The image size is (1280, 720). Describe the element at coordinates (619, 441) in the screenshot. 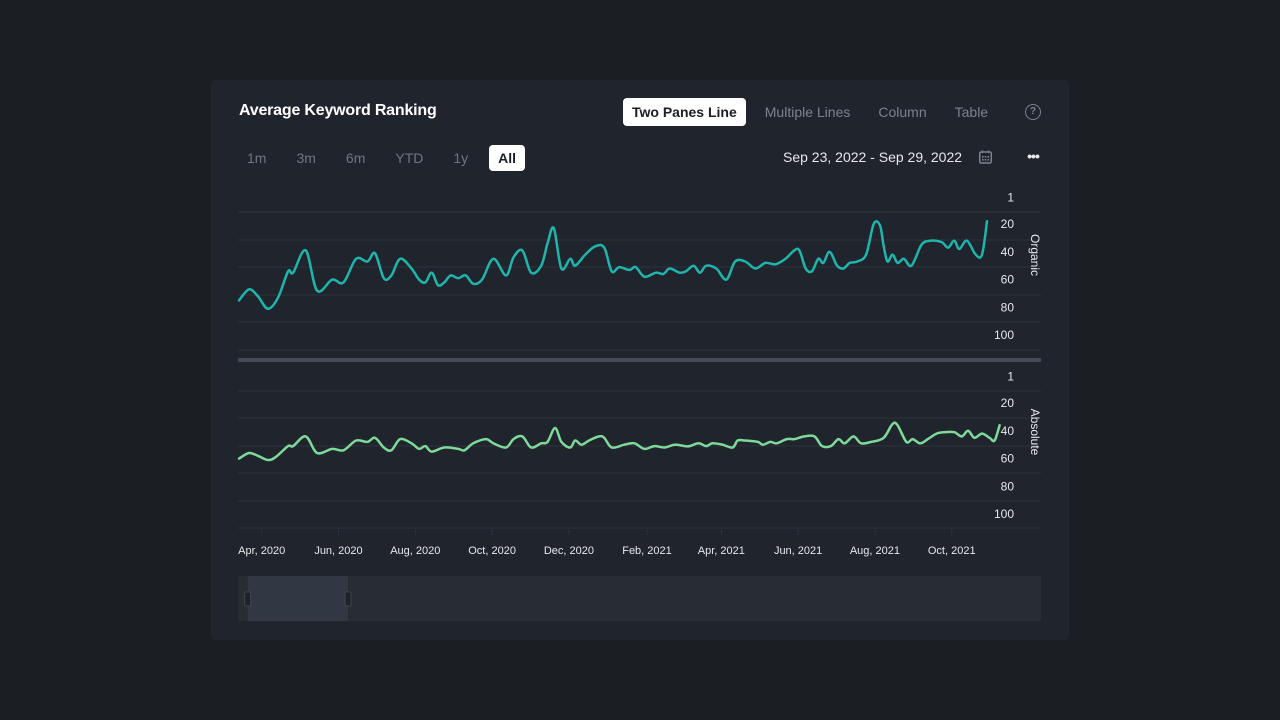

I see `absolute-series-line` at that location.